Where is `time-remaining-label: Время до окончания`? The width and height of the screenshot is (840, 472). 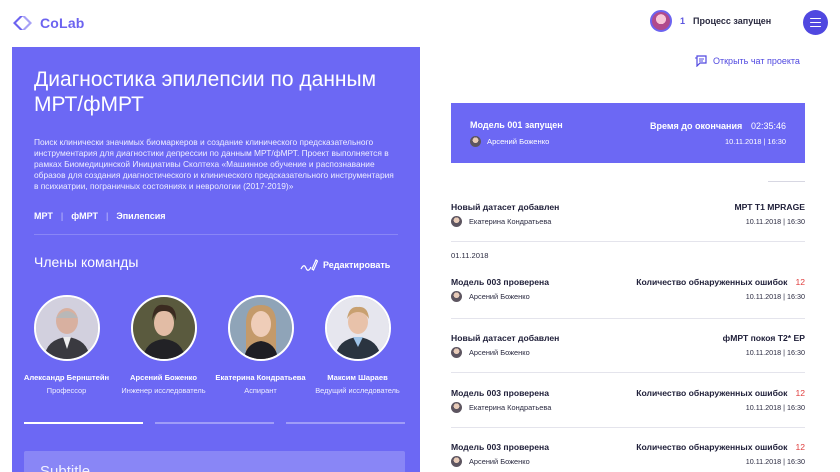
time-remaining-label: Время до окончания is located at coordinates (696, 126).